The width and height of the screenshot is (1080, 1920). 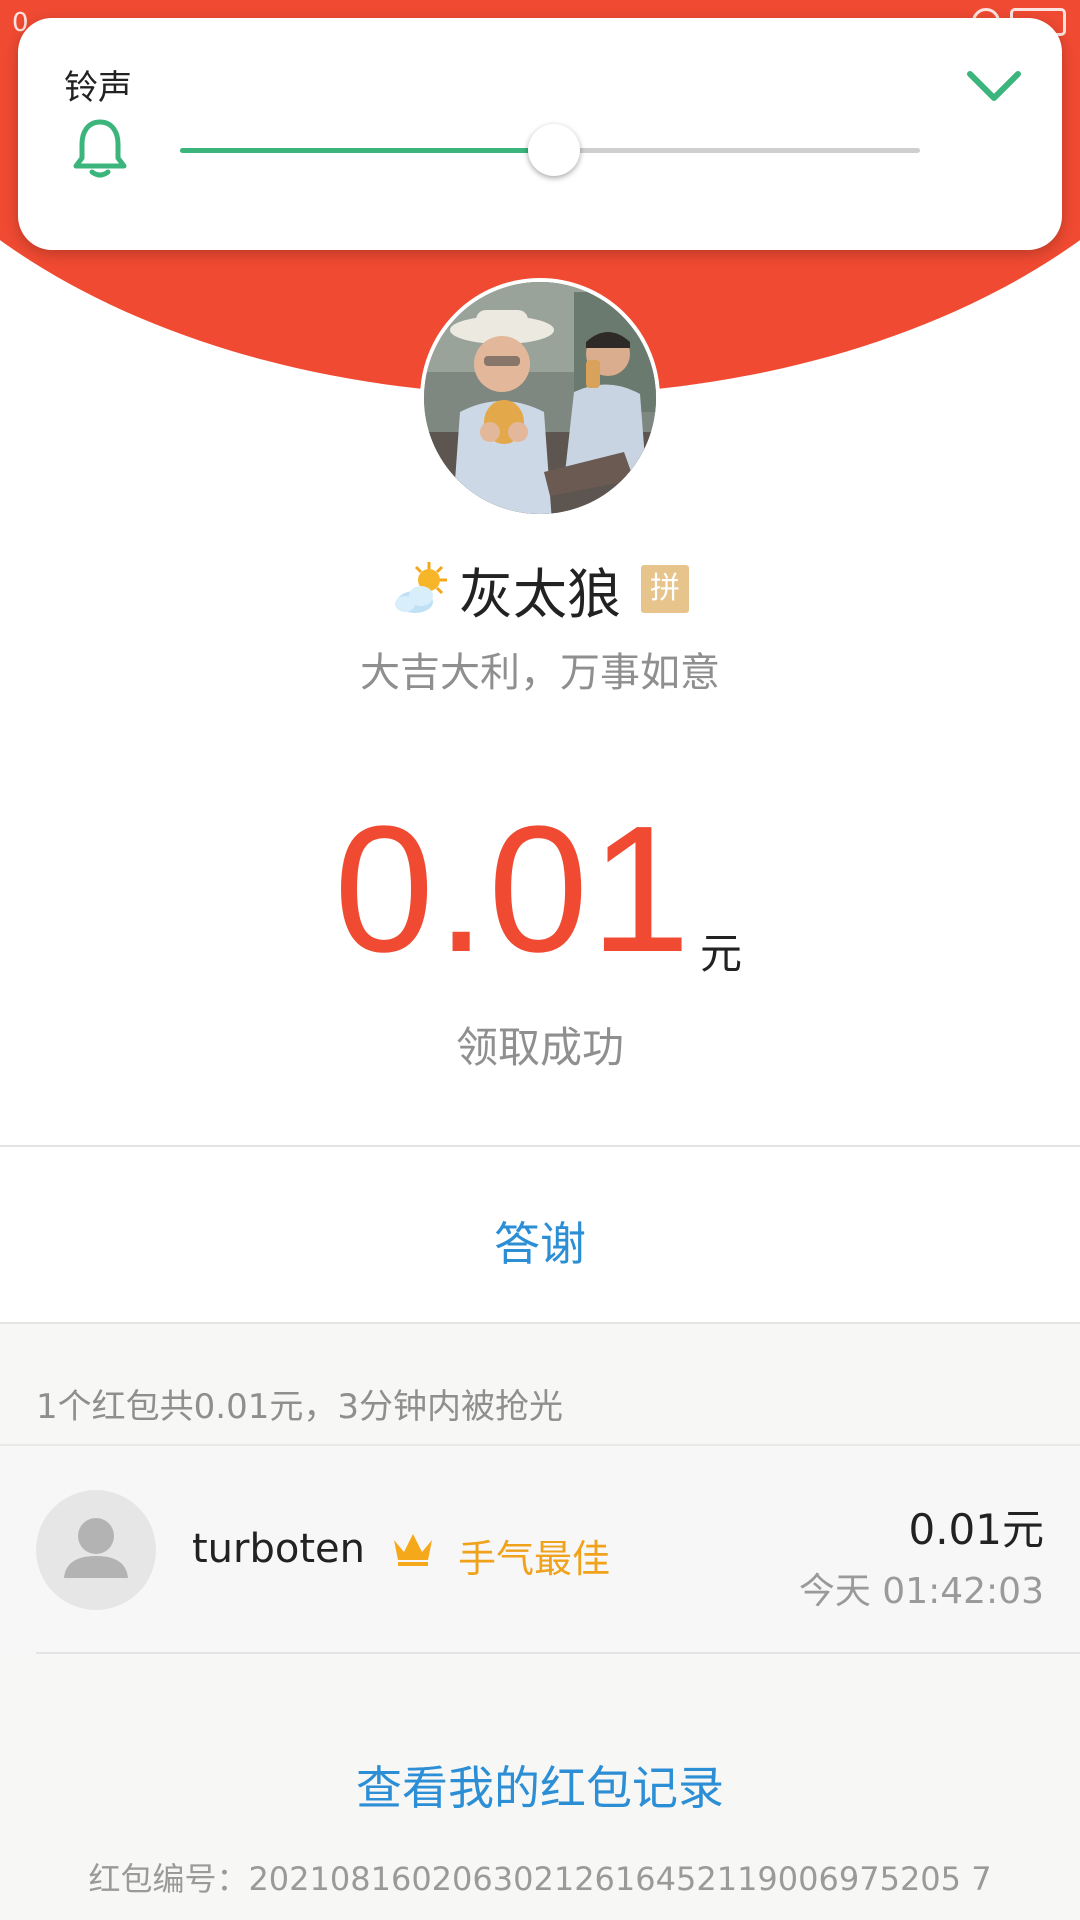 I want to click on sender-name: 灰太狼, so click(x=540, y=594).